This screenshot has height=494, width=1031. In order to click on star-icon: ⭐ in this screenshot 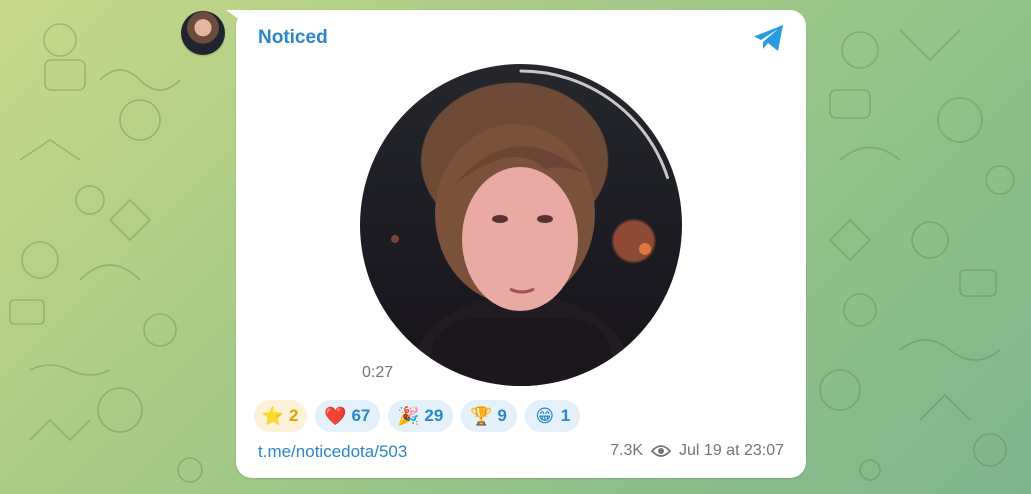, I will do `click(273, 415)`.